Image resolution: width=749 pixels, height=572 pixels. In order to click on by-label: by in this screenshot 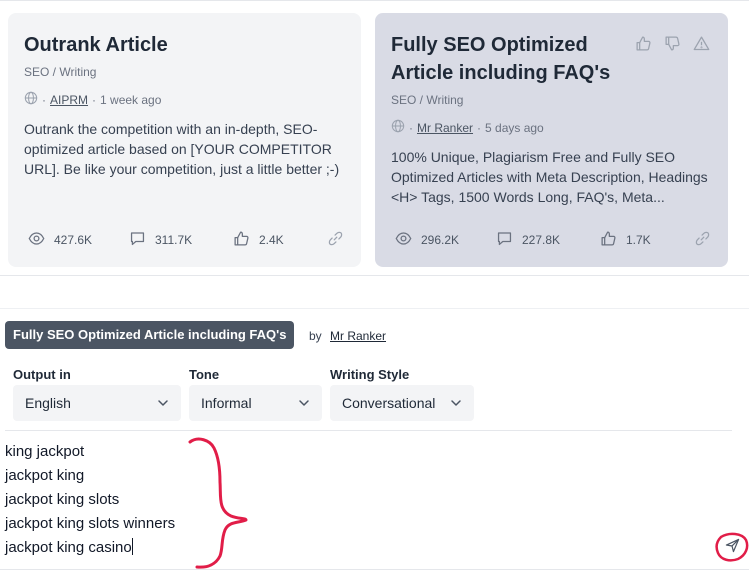, I will do `click(315, 336)`.